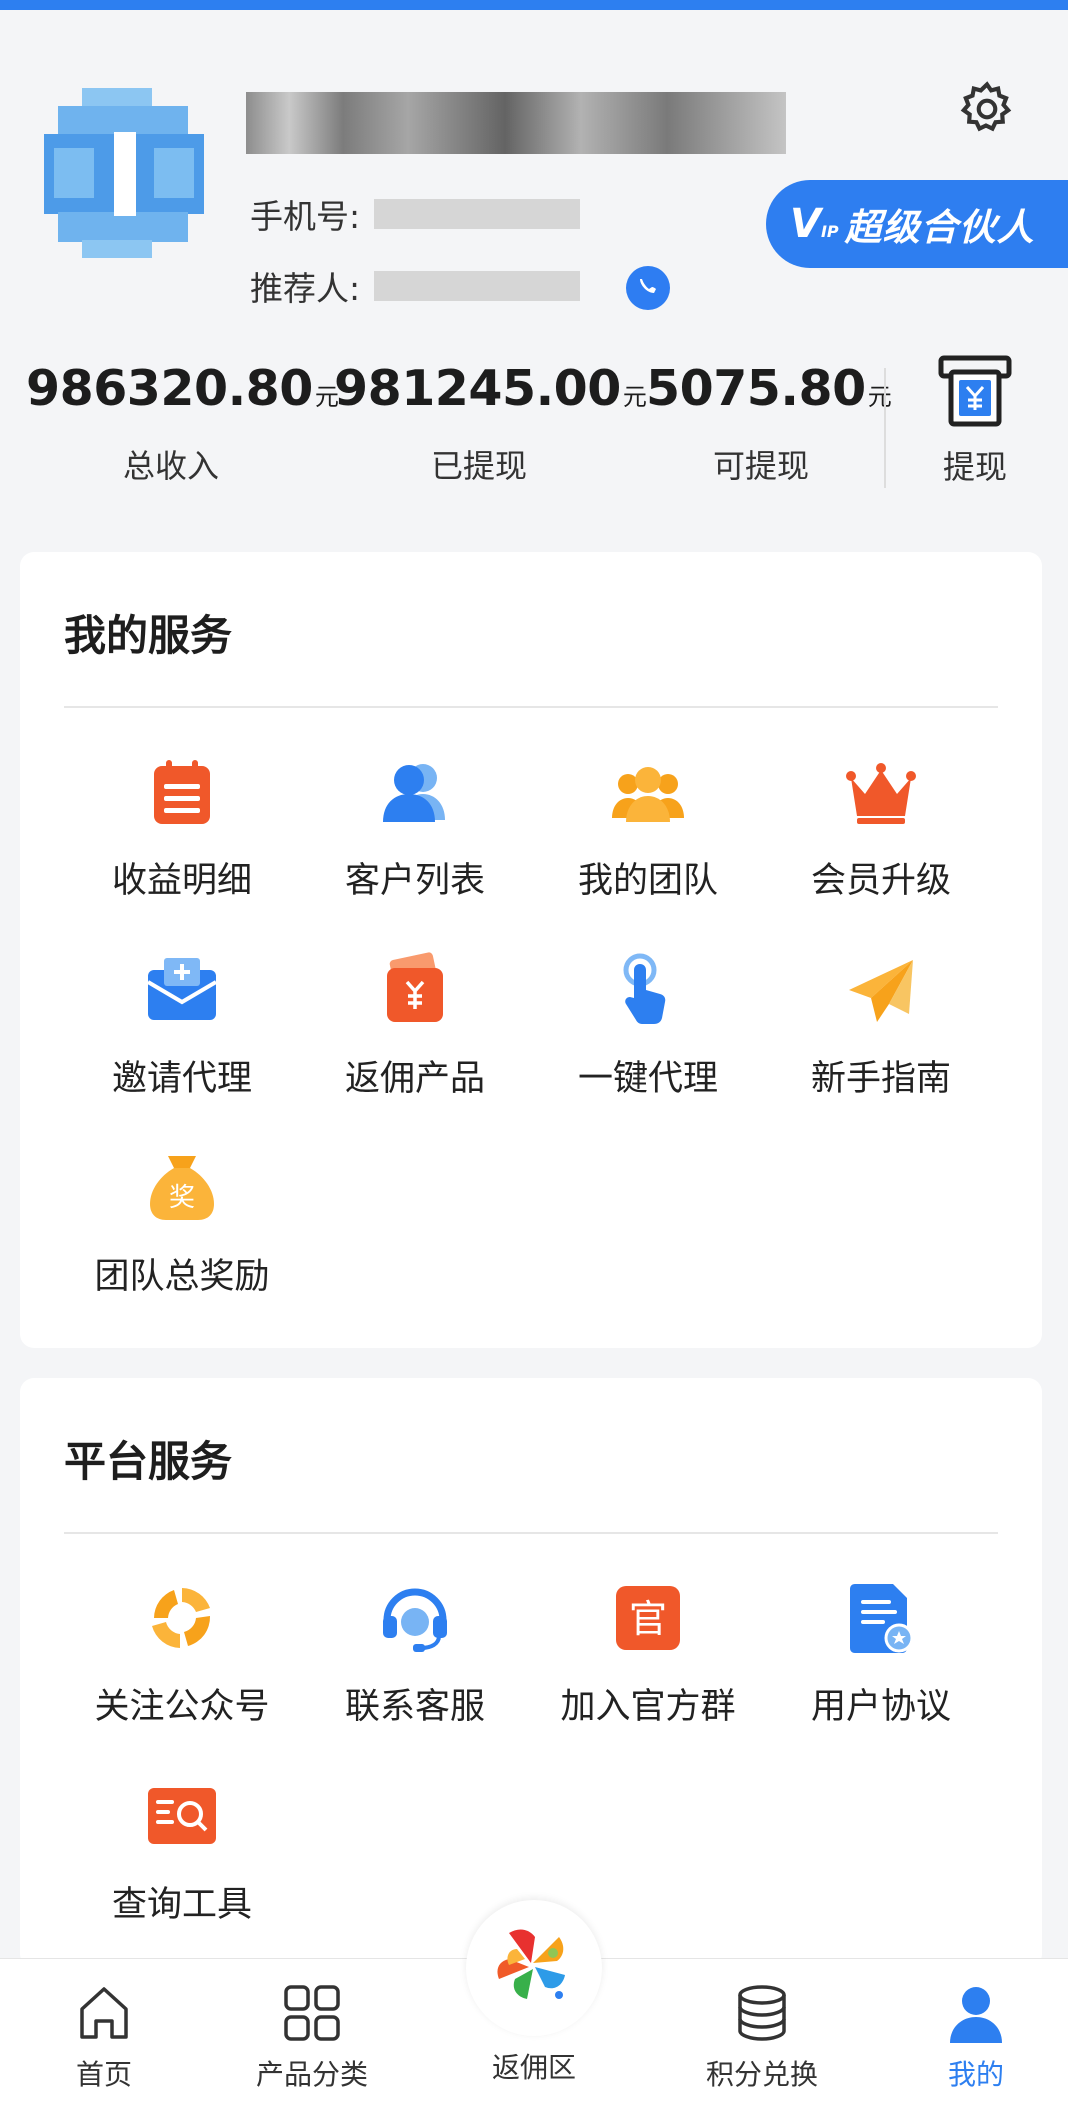 The image size is (1068, 2104). I want to click on vip-badge: VIP 超级合伙人, so click(917, 224).